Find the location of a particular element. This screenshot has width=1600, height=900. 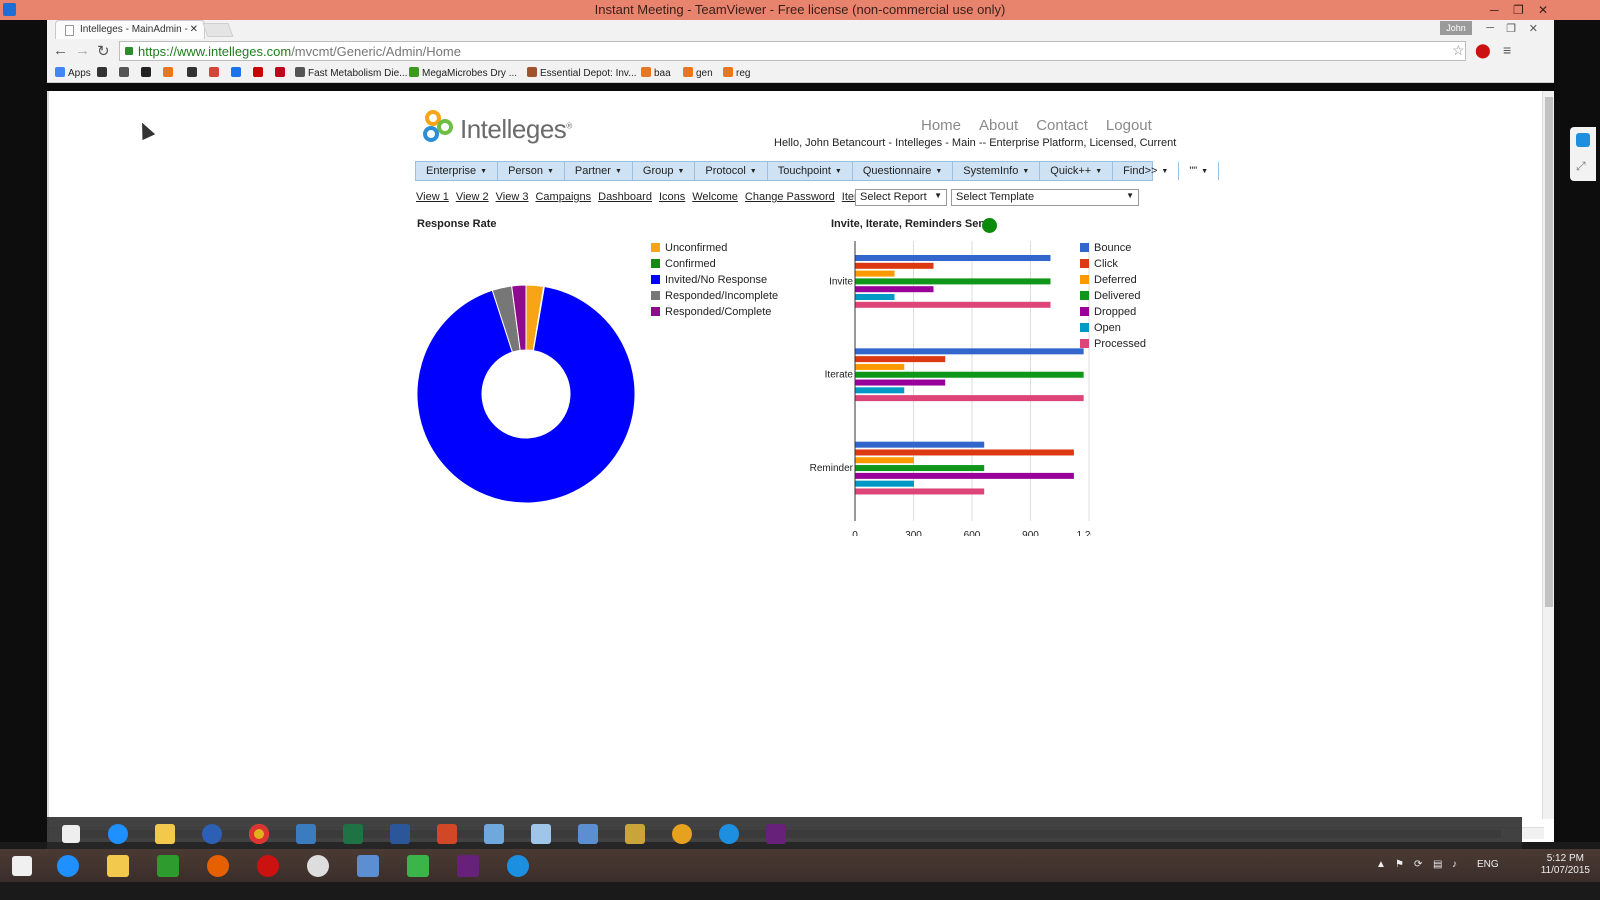

folder-icon is located at coordinates (165, 834).